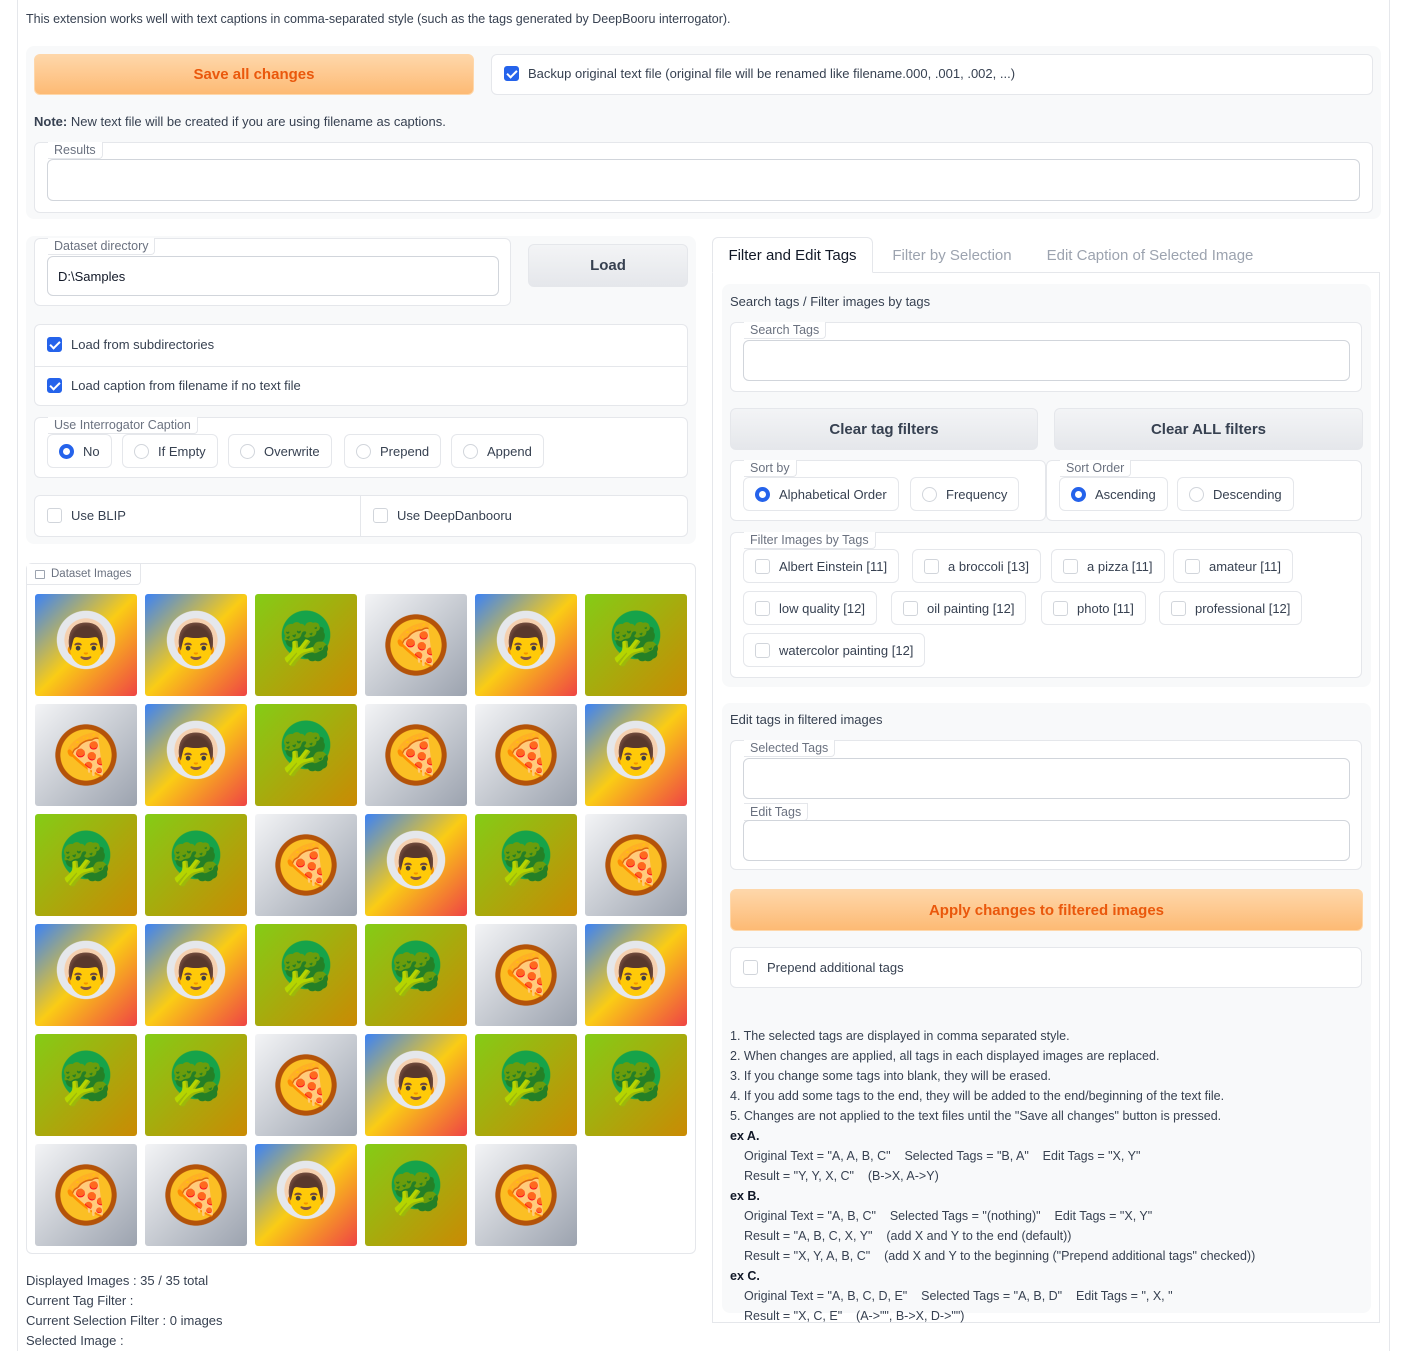 Image resolution: width=1407 pixels, height=1351 pixels. Describe the element at coordinates (823, 967) in the screenshot. I see `prepend-row: Prepend additional tags` at that location.